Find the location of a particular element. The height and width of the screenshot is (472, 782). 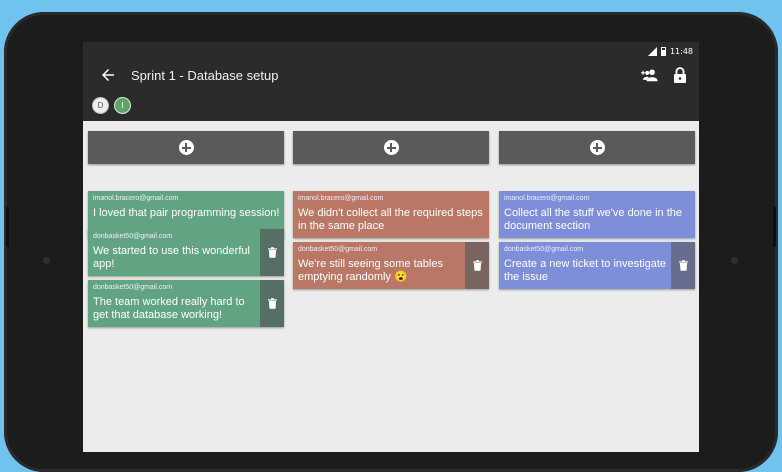

signal-icon is located at coordinates (652, 51).